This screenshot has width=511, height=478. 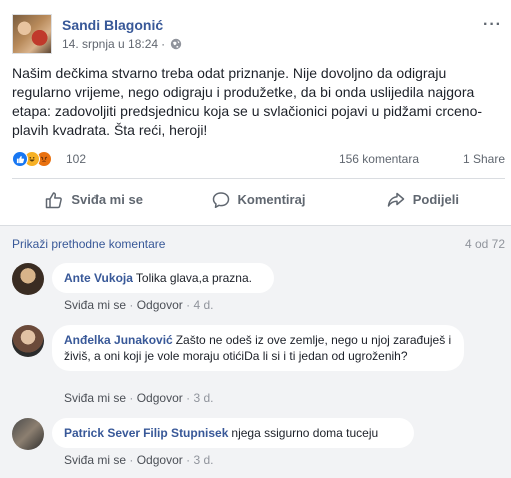 What do you see at coordinates (492, 25) in the screenshot?
I see `more-options-icon: ···` at bounding box center [492, 25].